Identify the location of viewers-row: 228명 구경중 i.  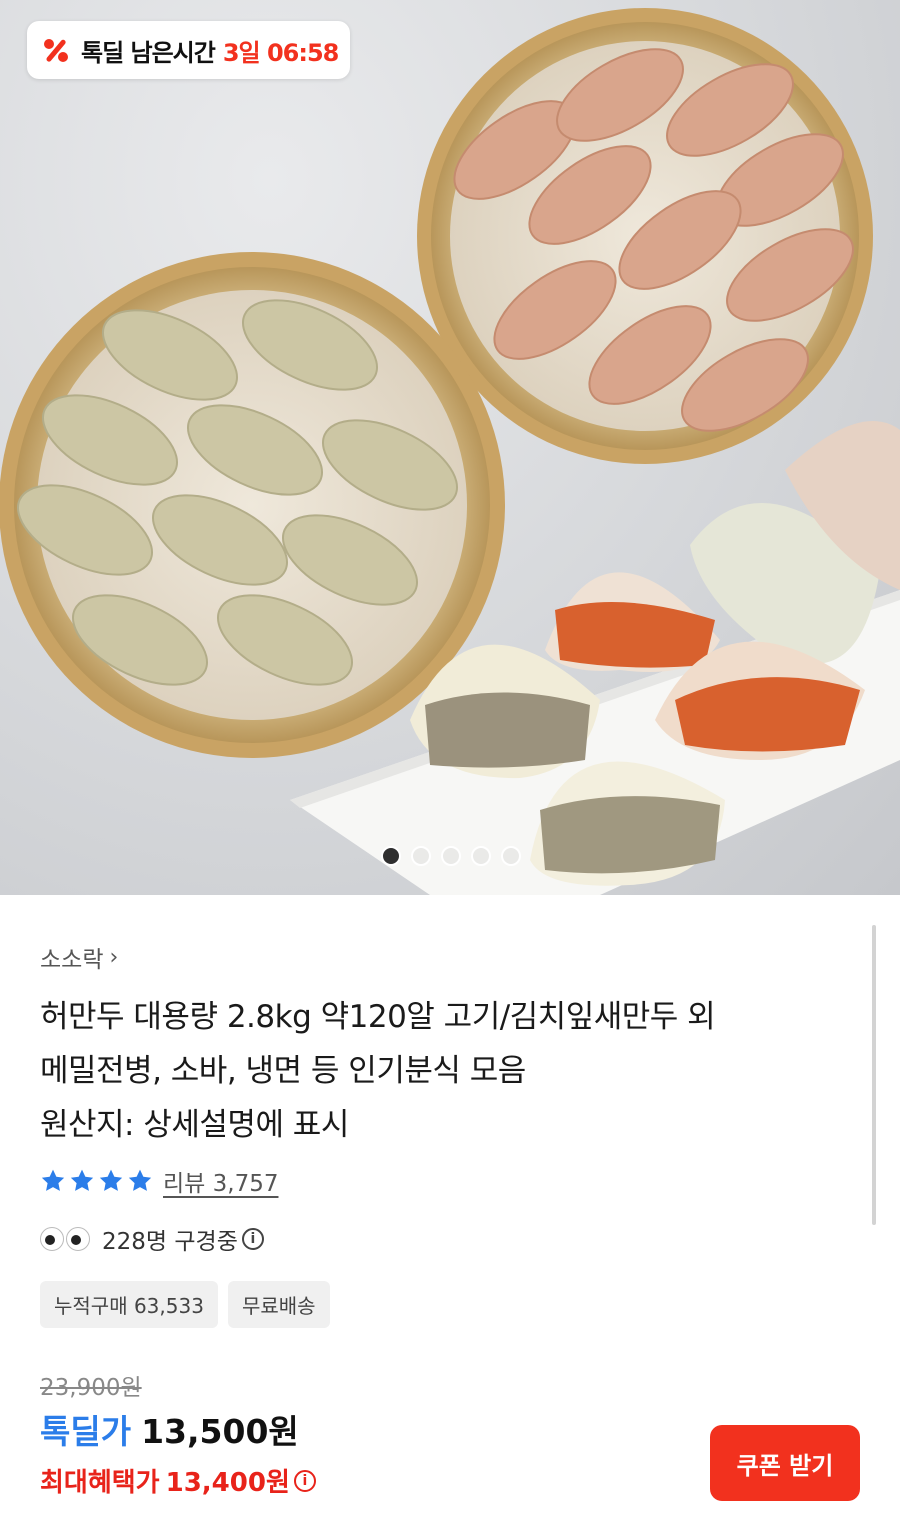
(152, 1239).